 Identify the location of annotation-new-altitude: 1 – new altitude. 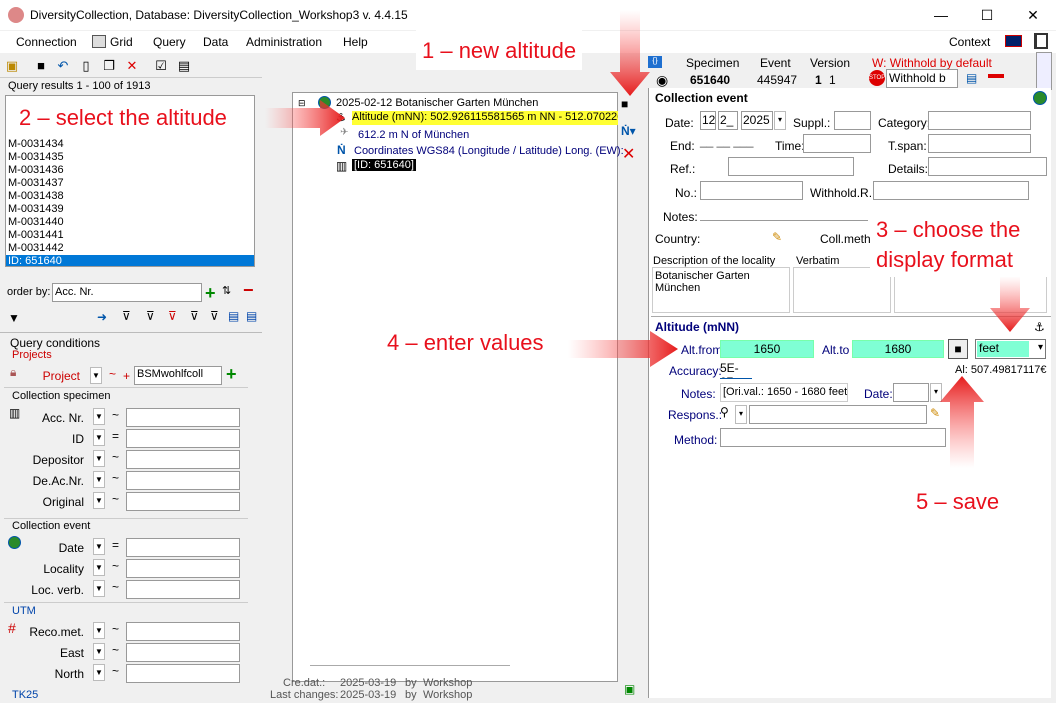
(499, 50).